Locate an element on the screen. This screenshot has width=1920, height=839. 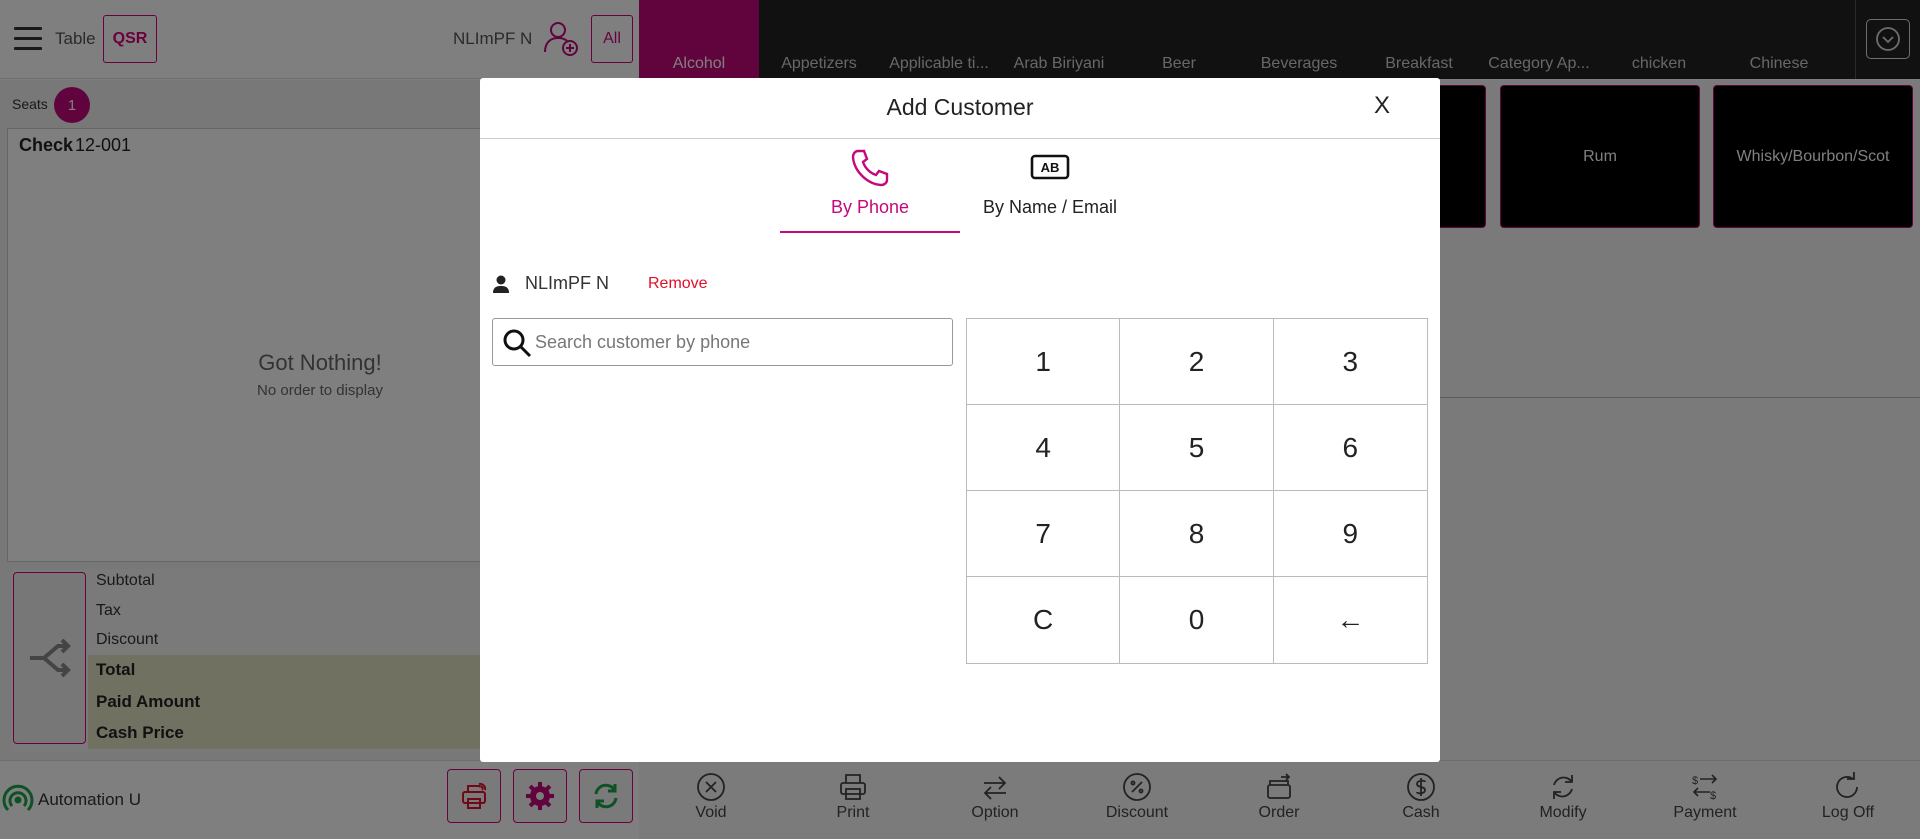
modal-title: Add Customer is located at coordinates (960, 107).